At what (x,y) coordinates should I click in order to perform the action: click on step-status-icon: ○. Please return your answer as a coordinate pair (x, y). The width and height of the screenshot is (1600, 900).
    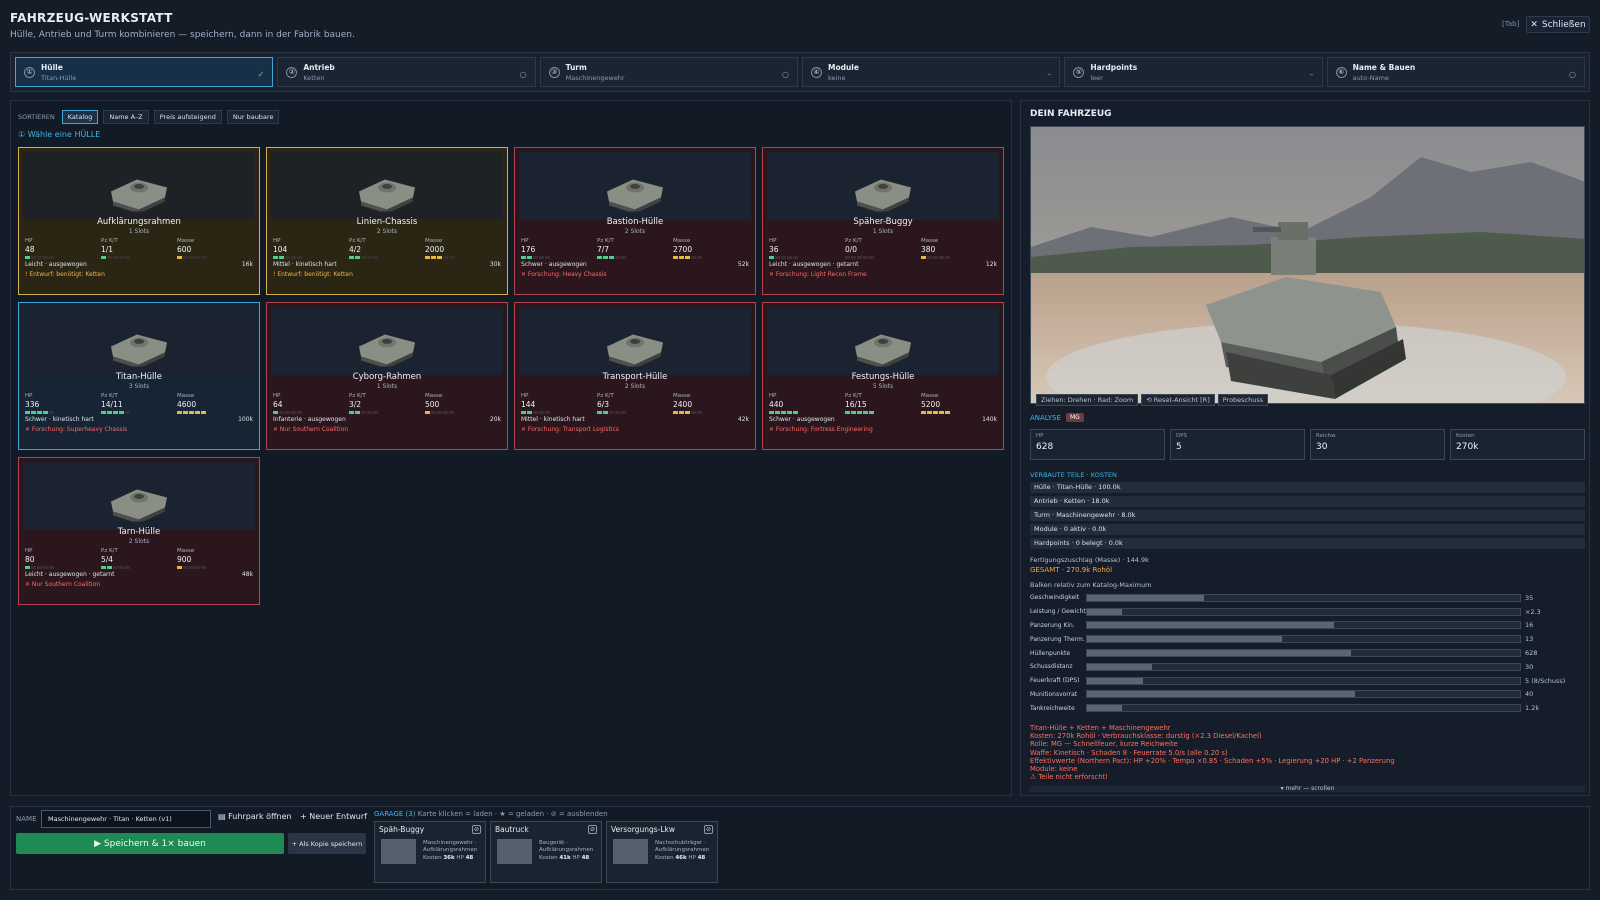
    Looking at the image, I should click on (785, 74).